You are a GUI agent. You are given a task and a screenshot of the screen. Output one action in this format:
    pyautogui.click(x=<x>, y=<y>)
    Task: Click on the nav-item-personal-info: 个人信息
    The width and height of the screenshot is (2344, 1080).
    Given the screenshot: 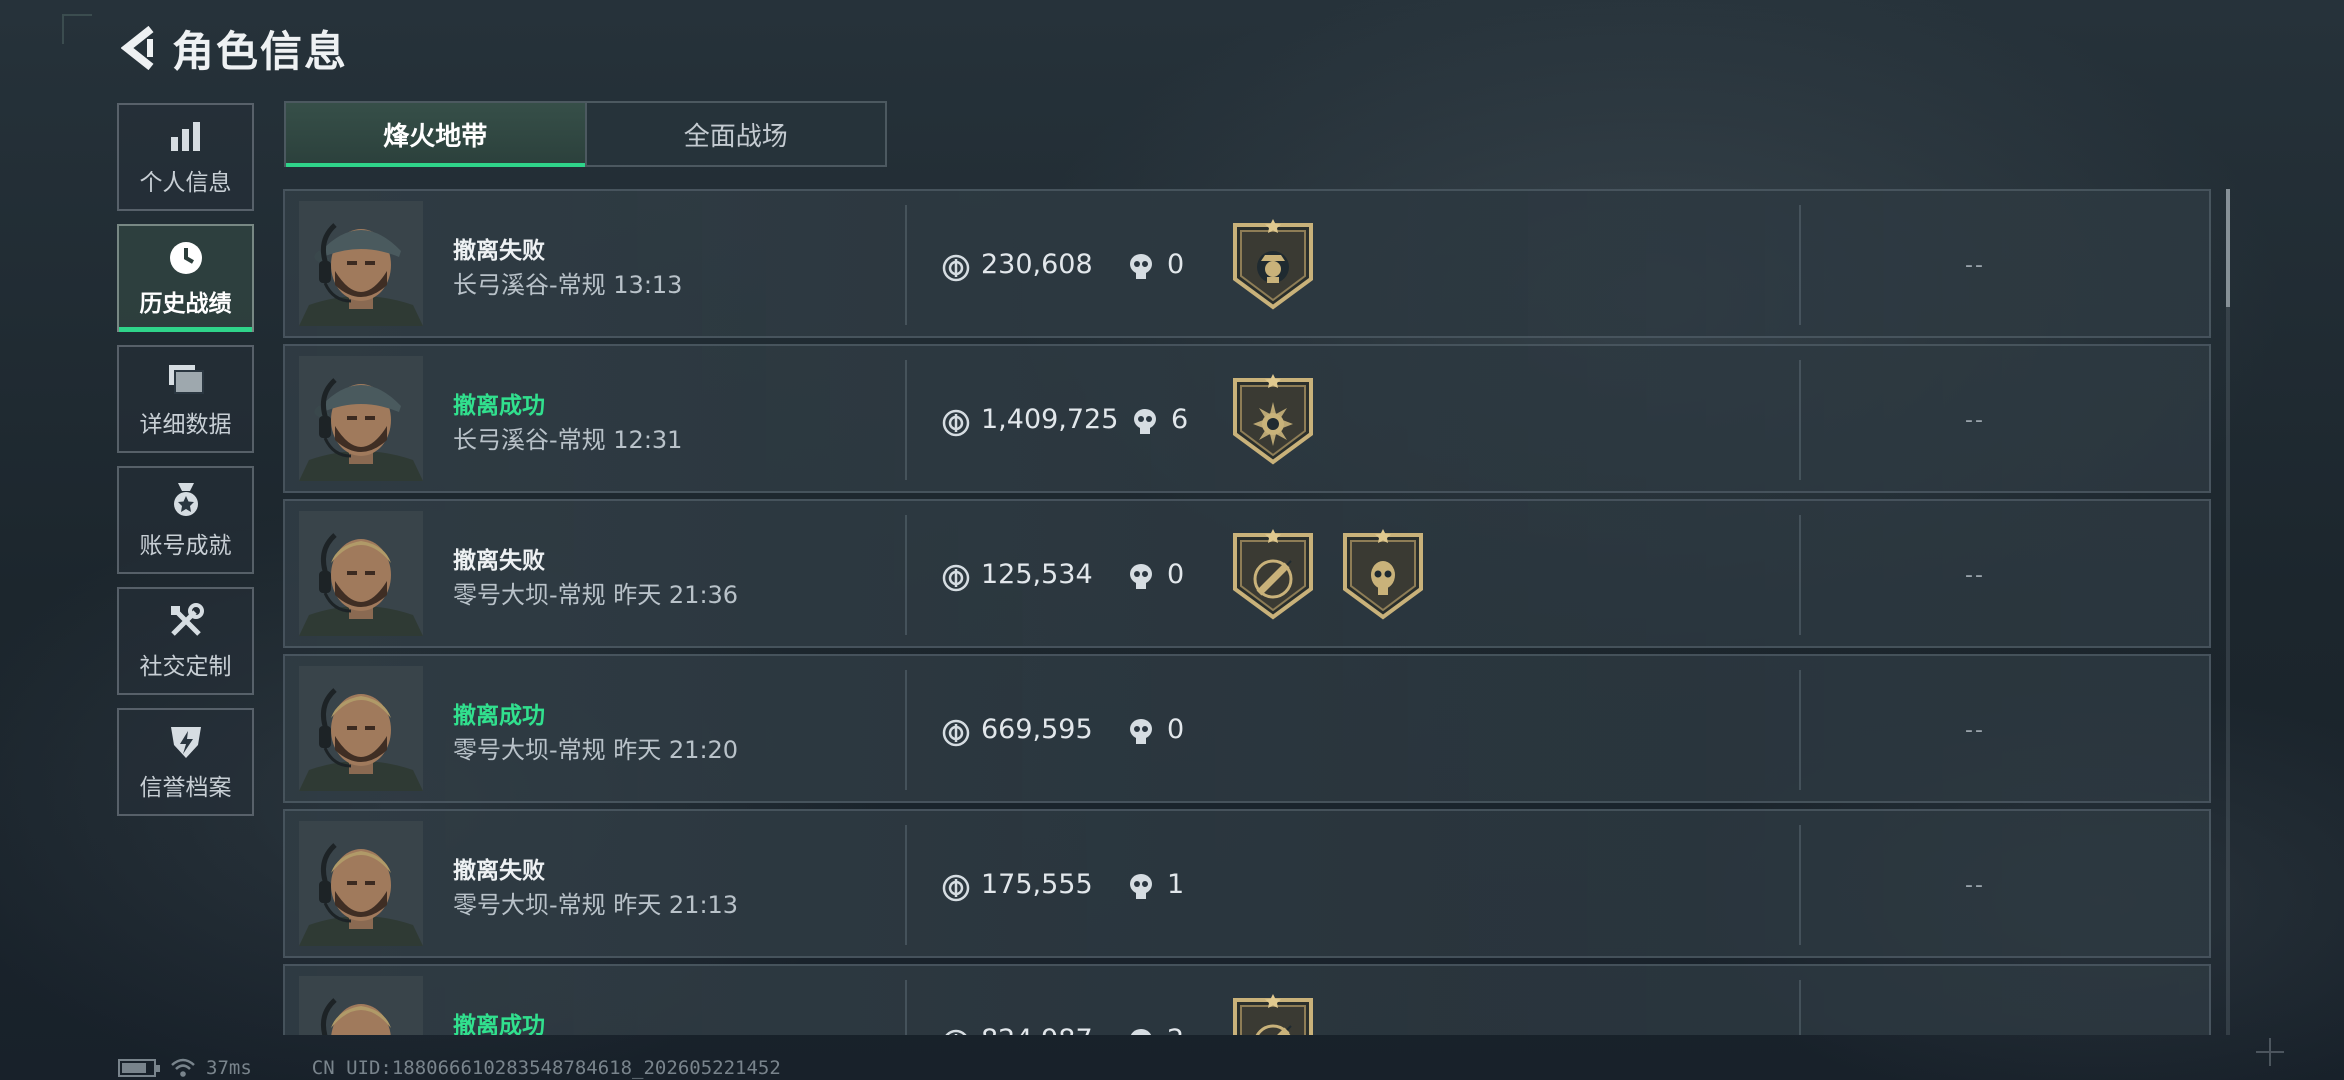 What is the action you would take?
    pyautogui.click(x=185, y=157)
    